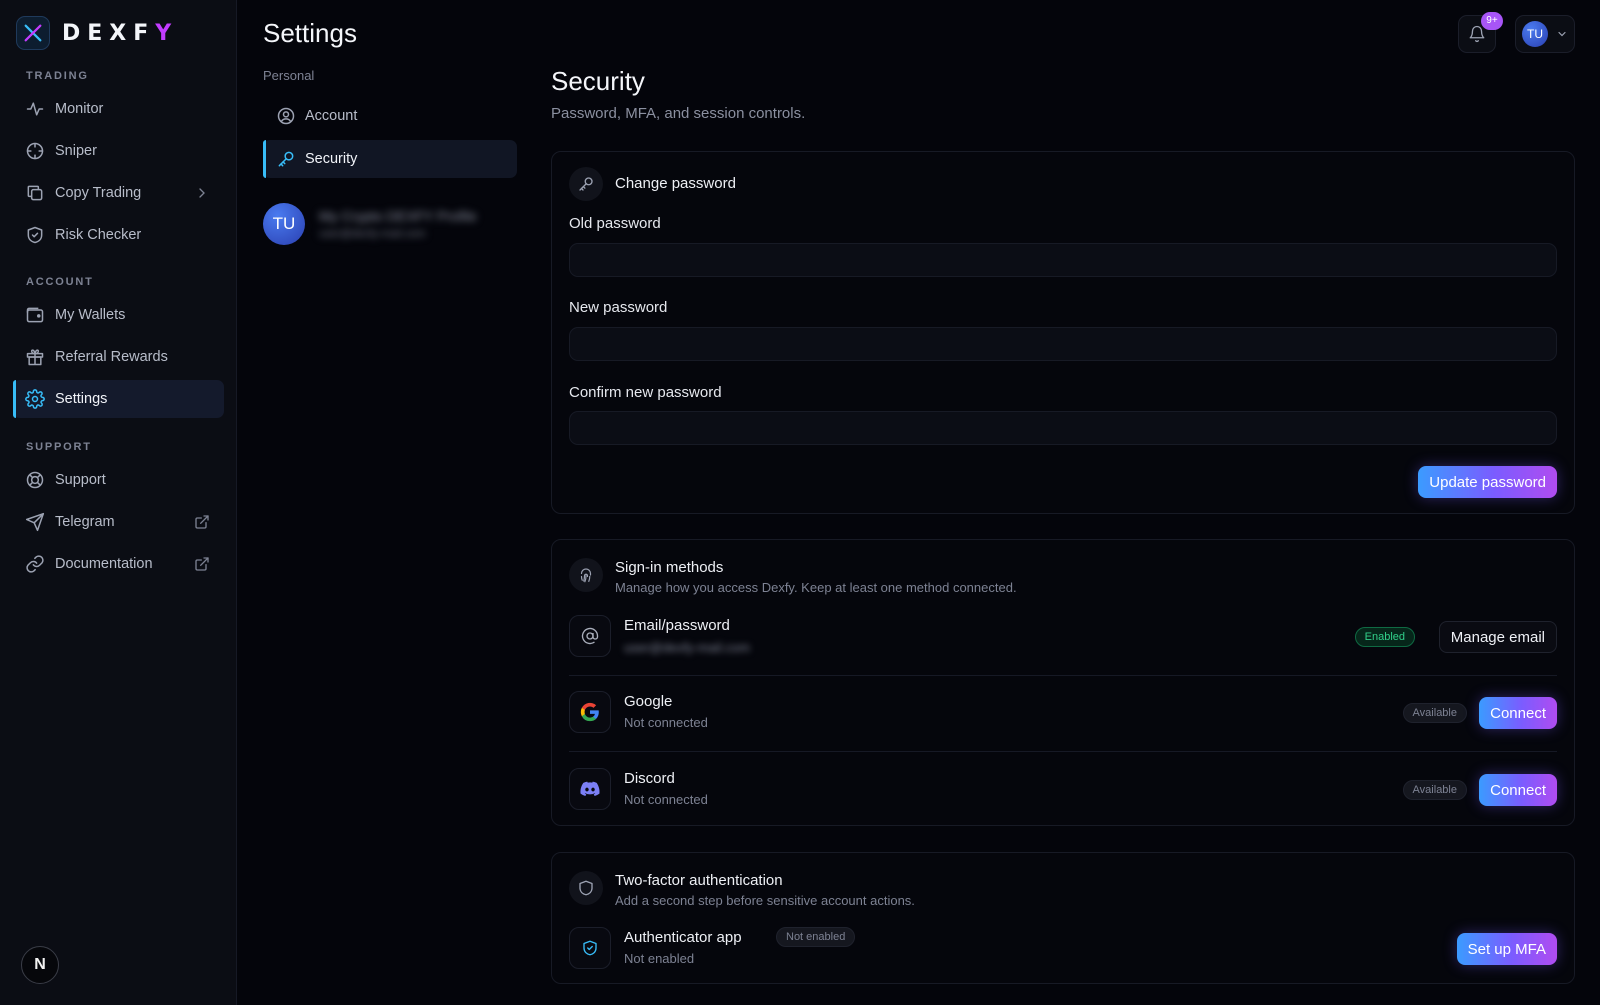 The height and width of the screenshot is (1005, 1600). I want to click on confirm-password-label: Confirm new password, so click(645, 392).